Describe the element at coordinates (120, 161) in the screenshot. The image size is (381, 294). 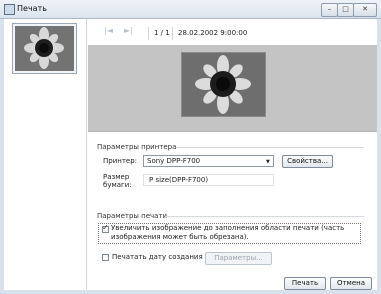
I see `printer-label: Принтер:` at that location.